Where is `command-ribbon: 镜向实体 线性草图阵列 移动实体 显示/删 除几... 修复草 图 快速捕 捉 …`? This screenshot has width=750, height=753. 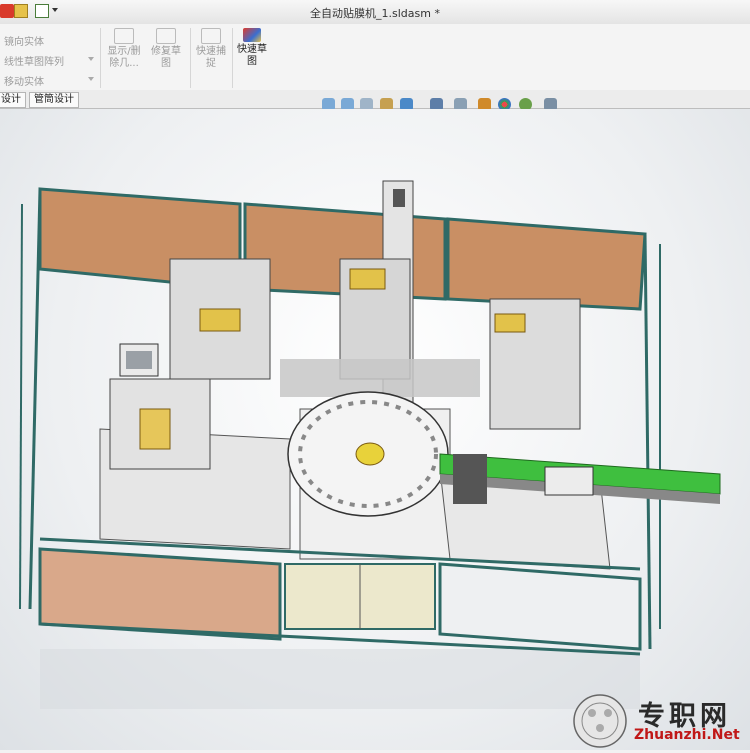 command-ribbon: 镜向实体 线性草图阵列 移动实体 显示/删 除几... 修复草 图 快速捕 捉 … is located at coordinates (375, 57).